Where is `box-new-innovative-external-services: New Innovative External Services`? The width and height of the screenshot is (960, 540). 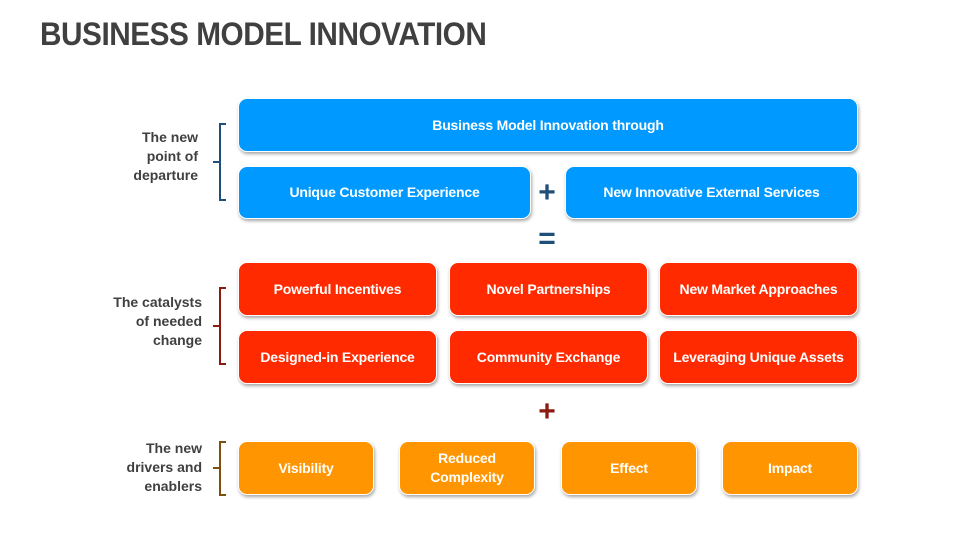 box-new-innovative-external-services: New Innovative External Services is located at coordinates (711, 192).